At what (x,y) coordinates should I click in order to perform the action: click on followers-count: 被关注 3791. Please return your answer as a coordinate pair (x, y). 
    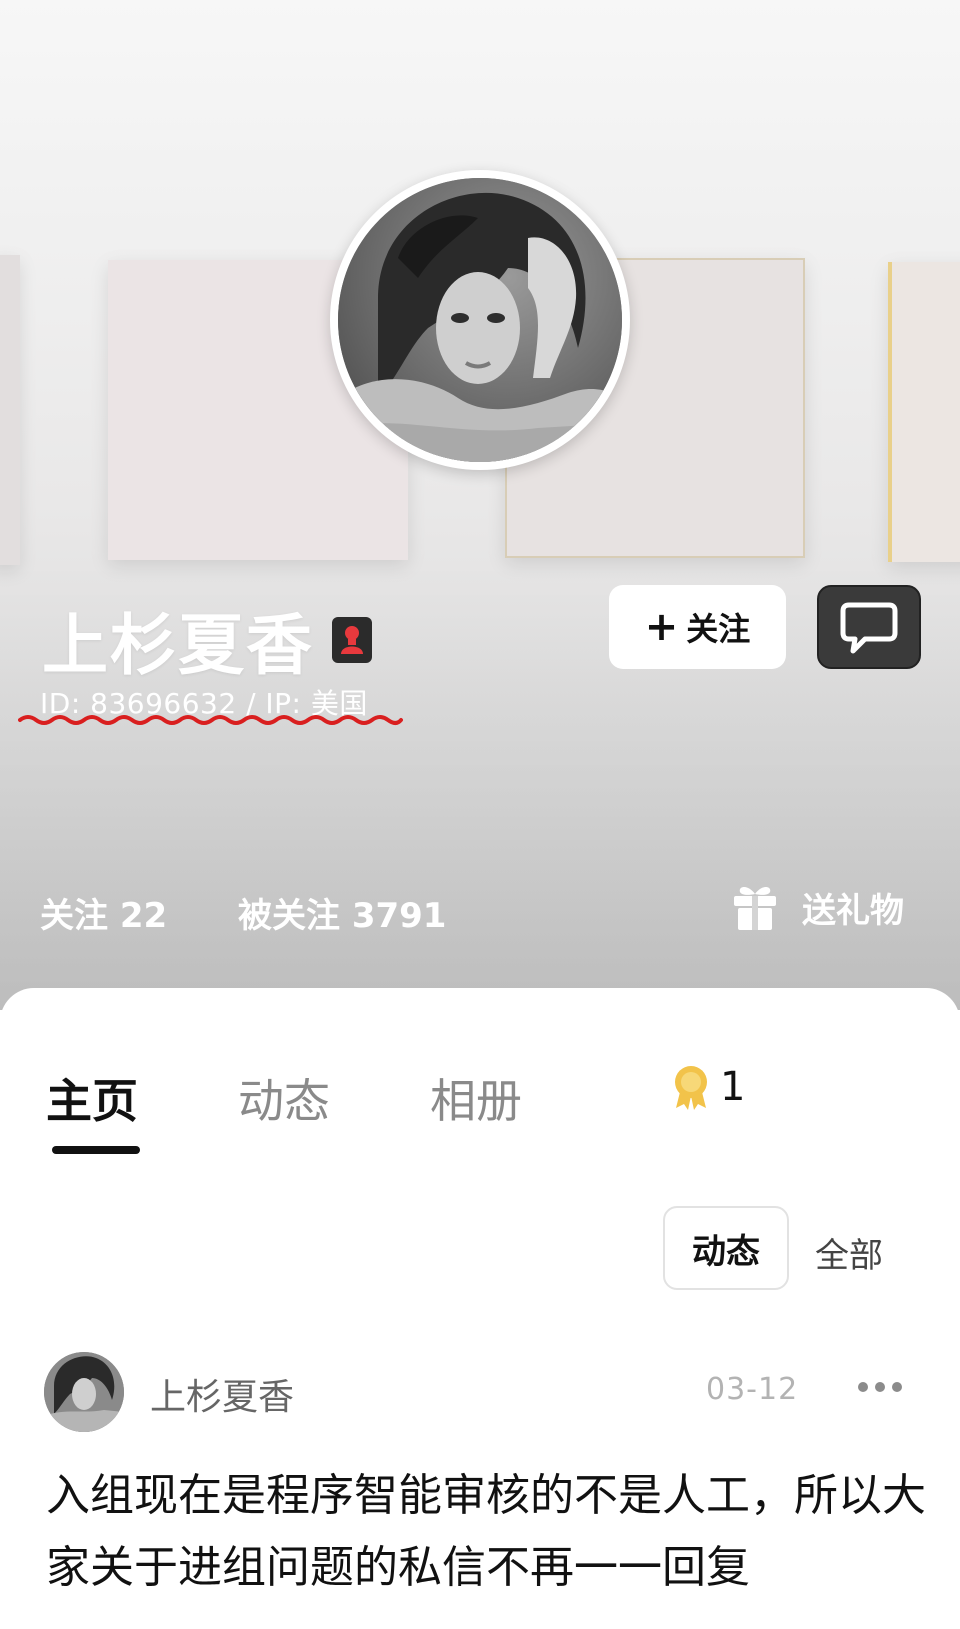
    Looking at the image, I should click on (342, 912).